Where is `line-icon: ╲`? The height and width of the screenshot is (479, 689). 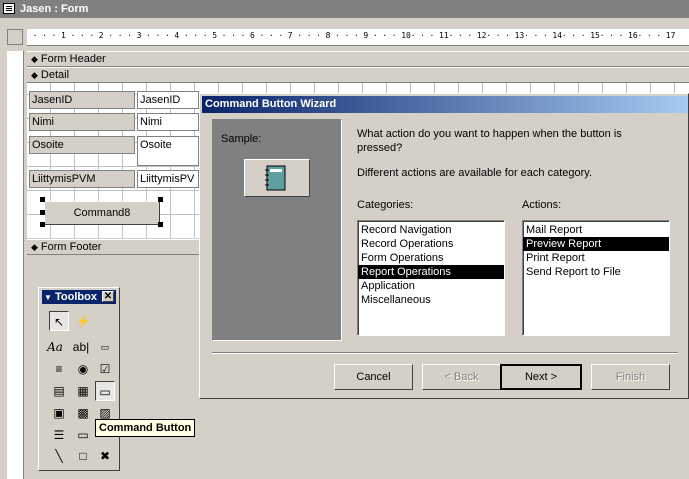
line-icon: ╲ is located at coordinates (59, 456).